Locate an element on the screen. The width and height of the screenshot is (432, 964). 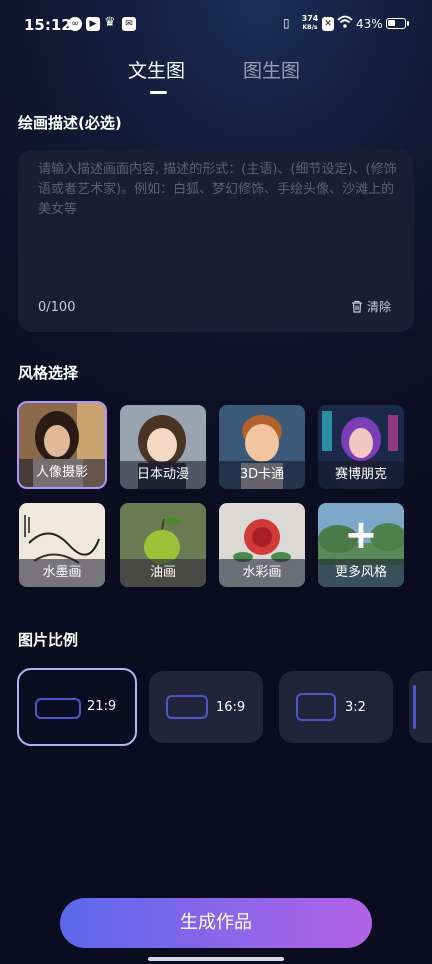
style-label: 油画 is located at coordinates (163, 573).